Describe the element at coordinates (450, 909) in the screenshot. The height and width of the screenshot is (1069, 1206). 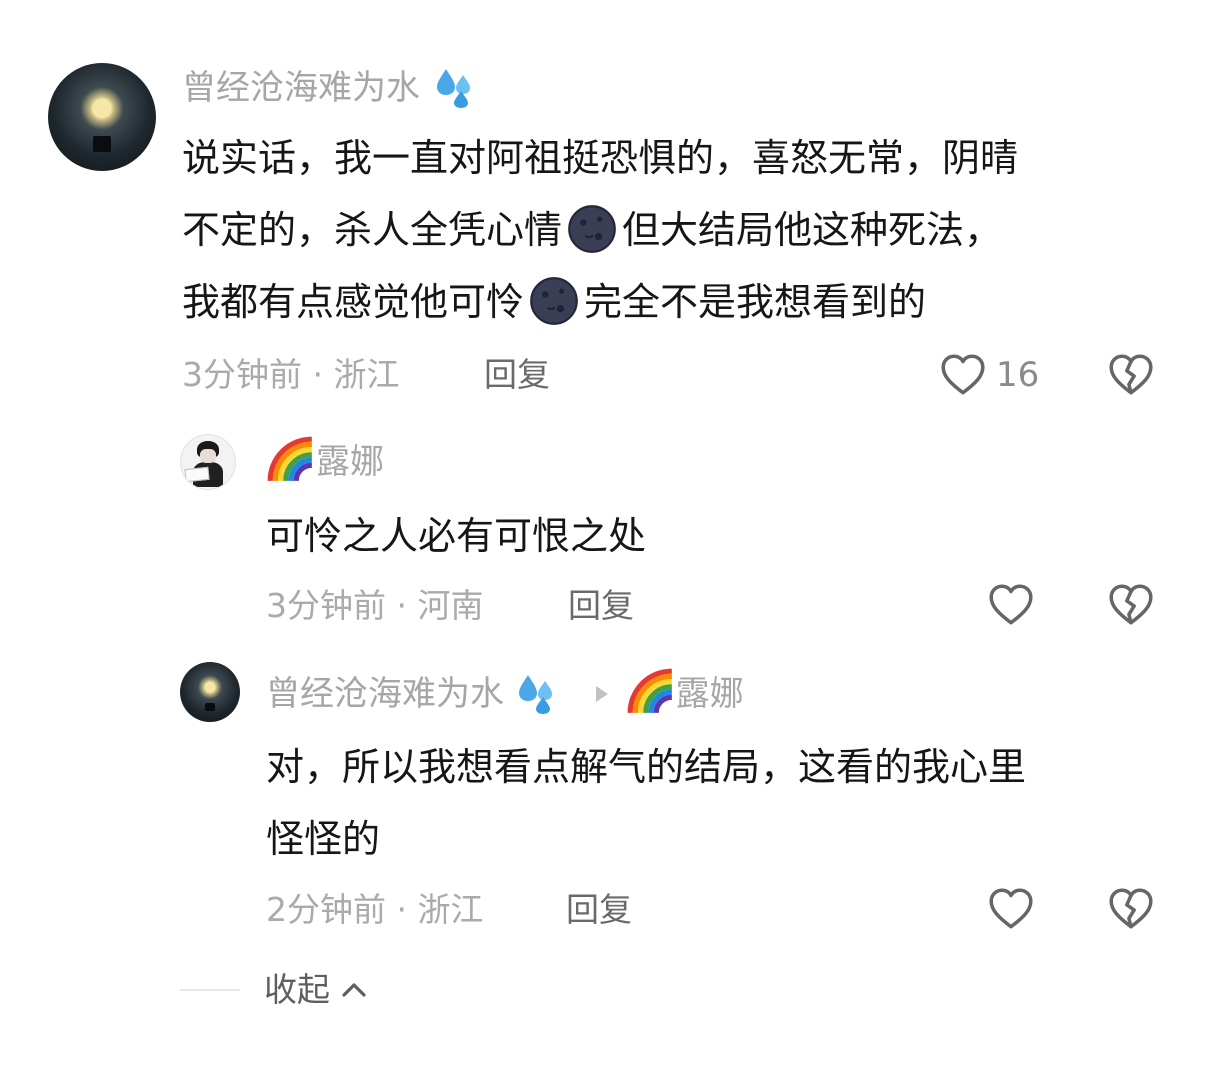
I see `reply-location: 浙江` at that location.